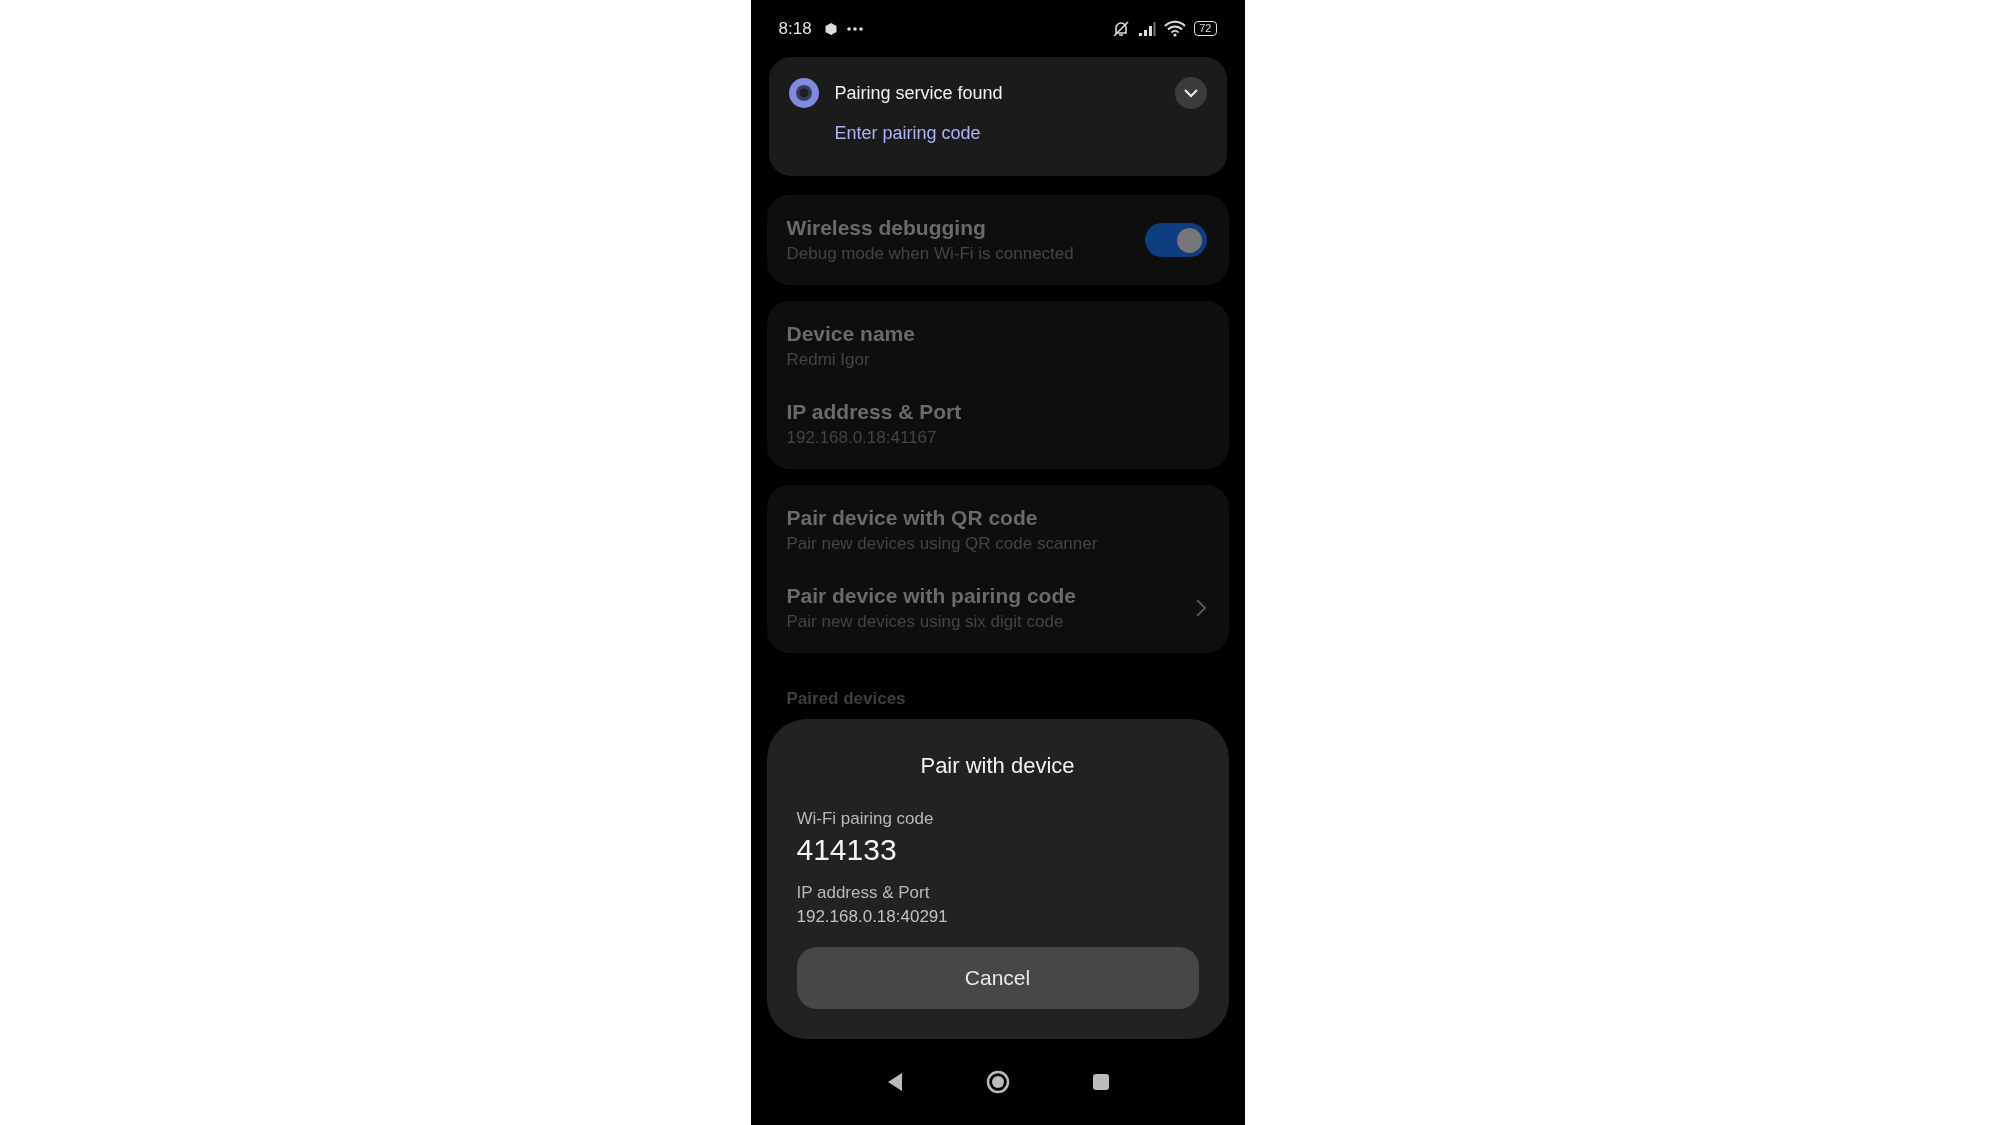 Image resolution: width=1999 pixels, height=1125 pixels. I want to click on app-icon, so click(803, 93).